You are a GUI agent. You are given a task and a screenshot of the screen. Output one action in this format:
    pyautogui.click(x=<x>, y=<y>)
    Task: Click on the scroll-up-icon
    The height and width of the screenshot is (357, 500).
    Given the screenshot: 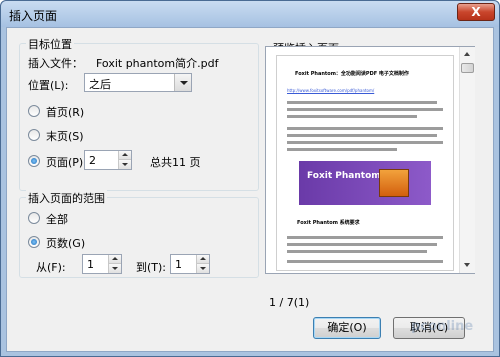 What is the action you would take?
    pyautogui.click(x=467, y=54)
    